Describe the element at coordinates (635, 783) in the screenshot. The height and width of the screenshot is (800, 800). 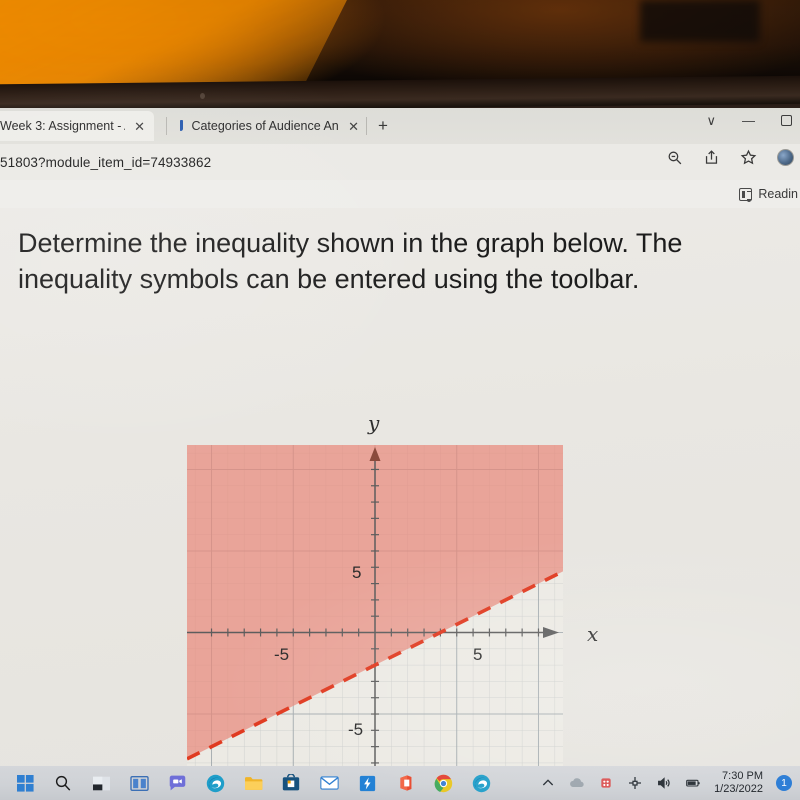
I see `network-icon` at that location.